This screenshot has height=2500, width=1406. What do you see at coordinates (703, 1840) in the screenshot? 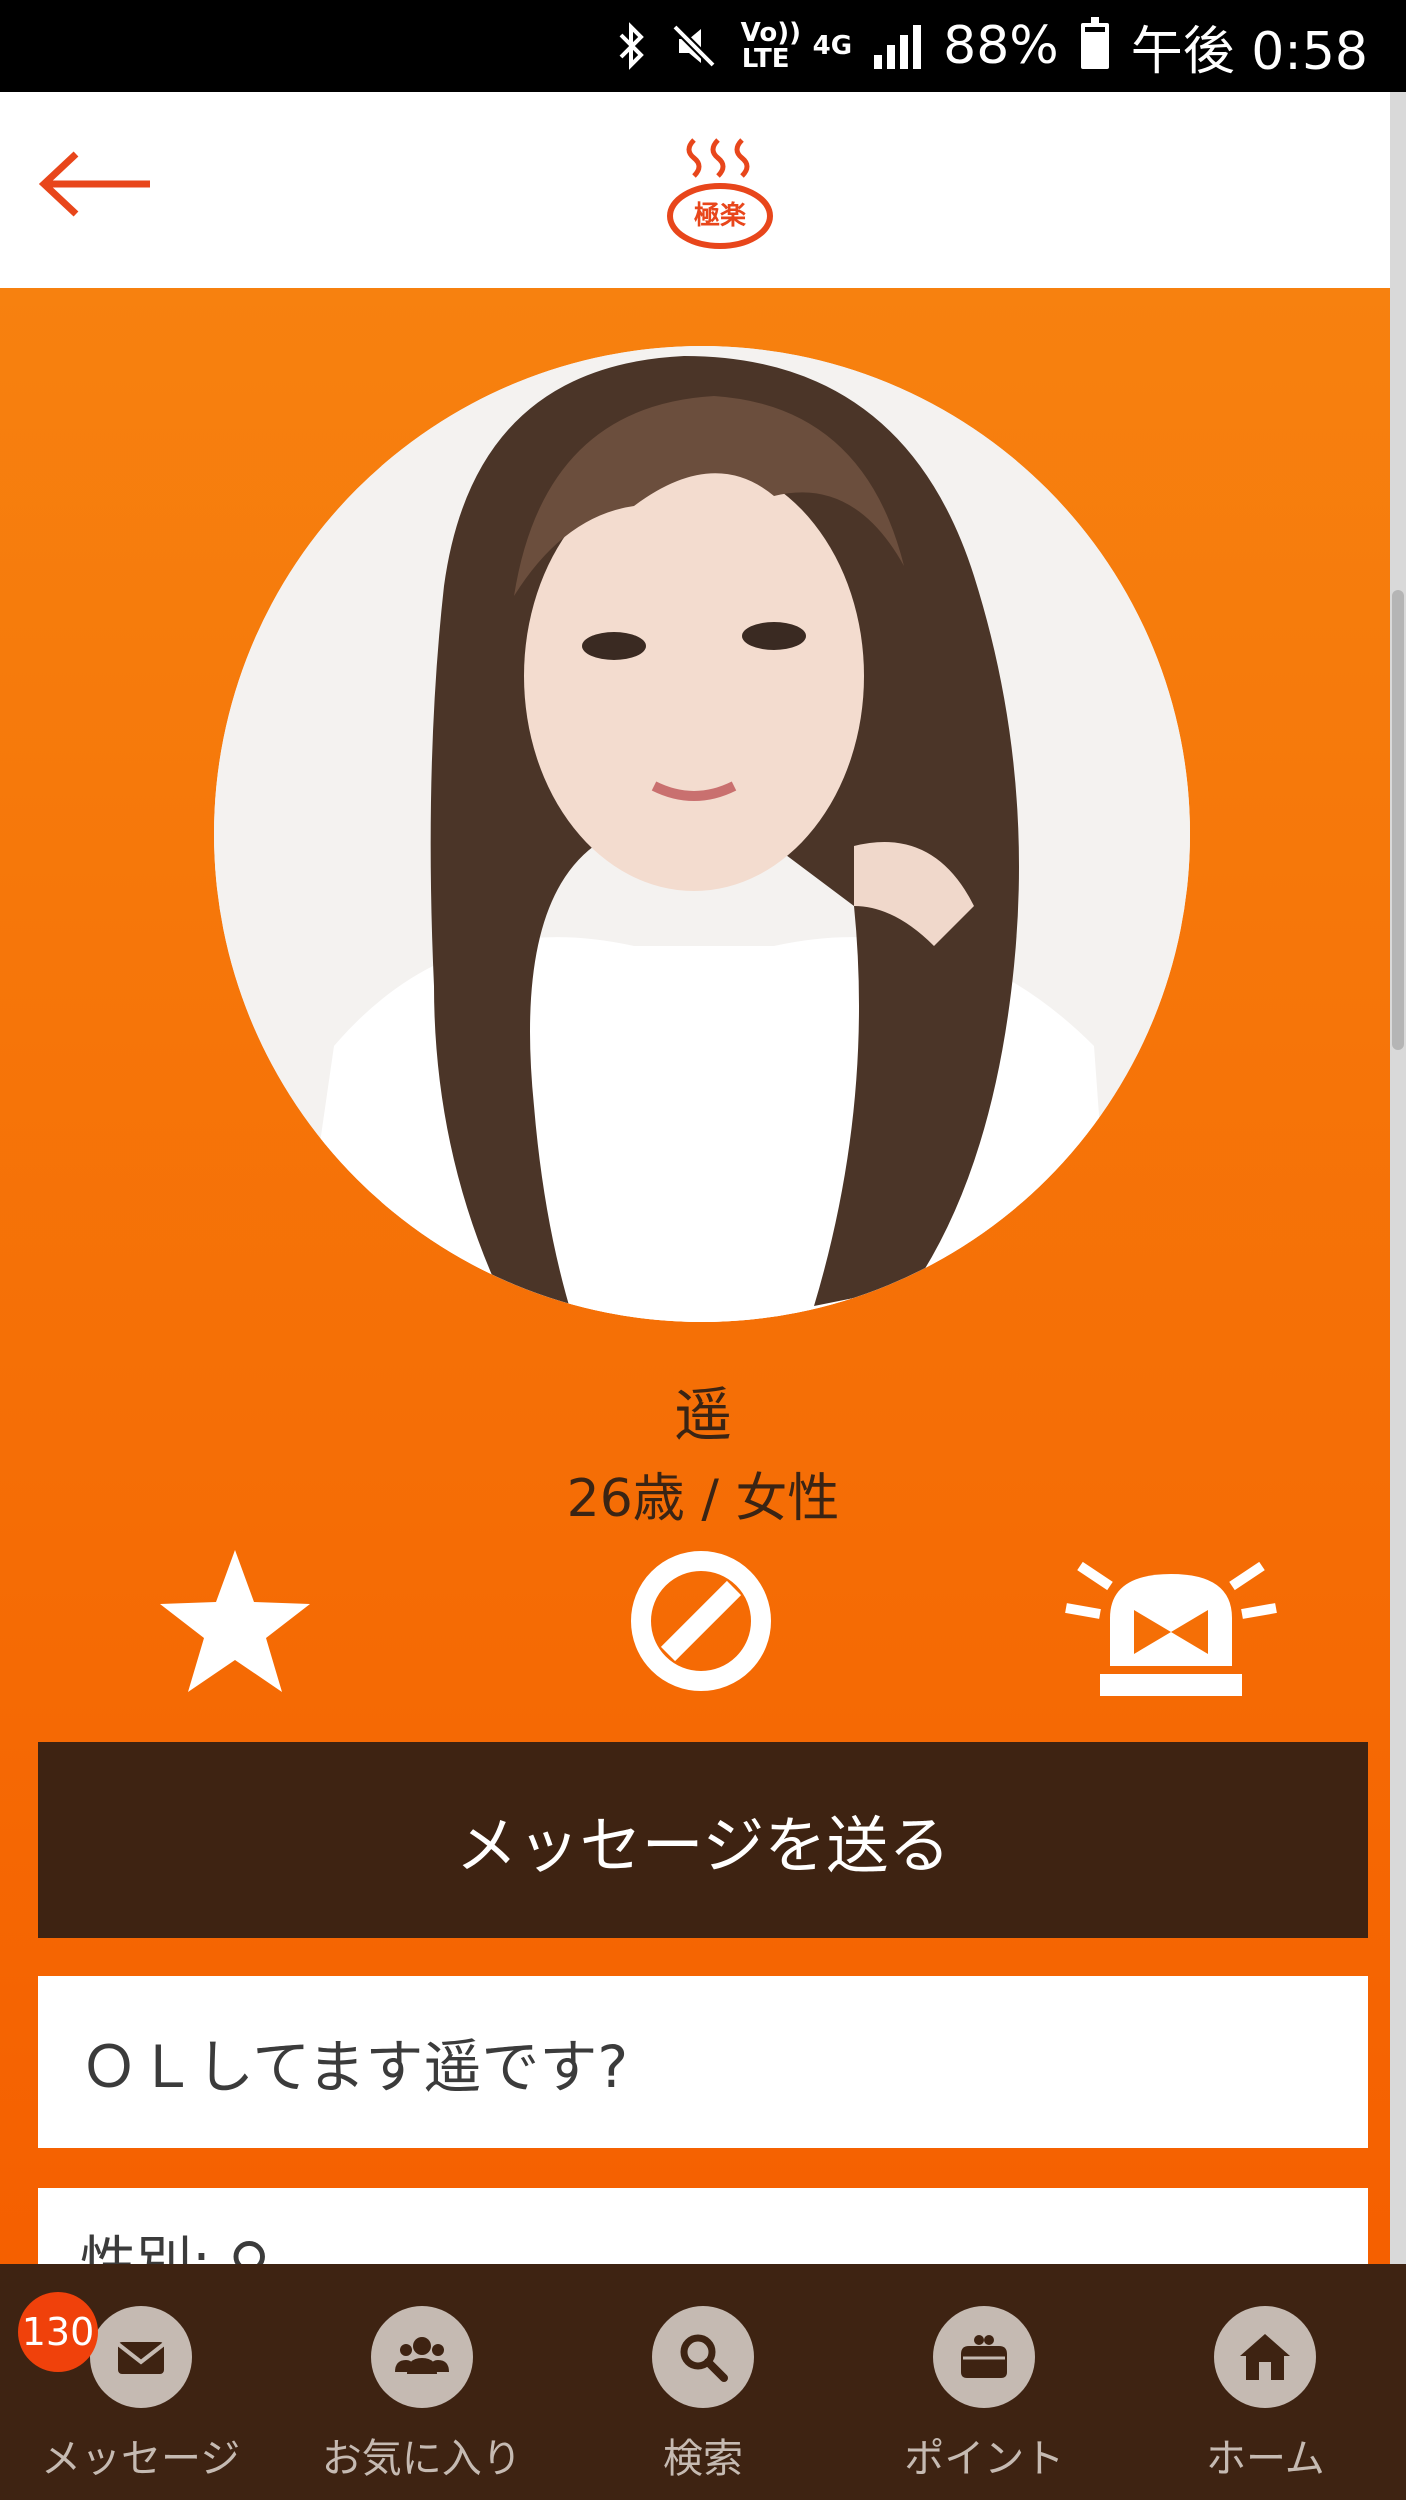
I see `send-message-button: メッセージを送る` at bounding box center [703, 1840].